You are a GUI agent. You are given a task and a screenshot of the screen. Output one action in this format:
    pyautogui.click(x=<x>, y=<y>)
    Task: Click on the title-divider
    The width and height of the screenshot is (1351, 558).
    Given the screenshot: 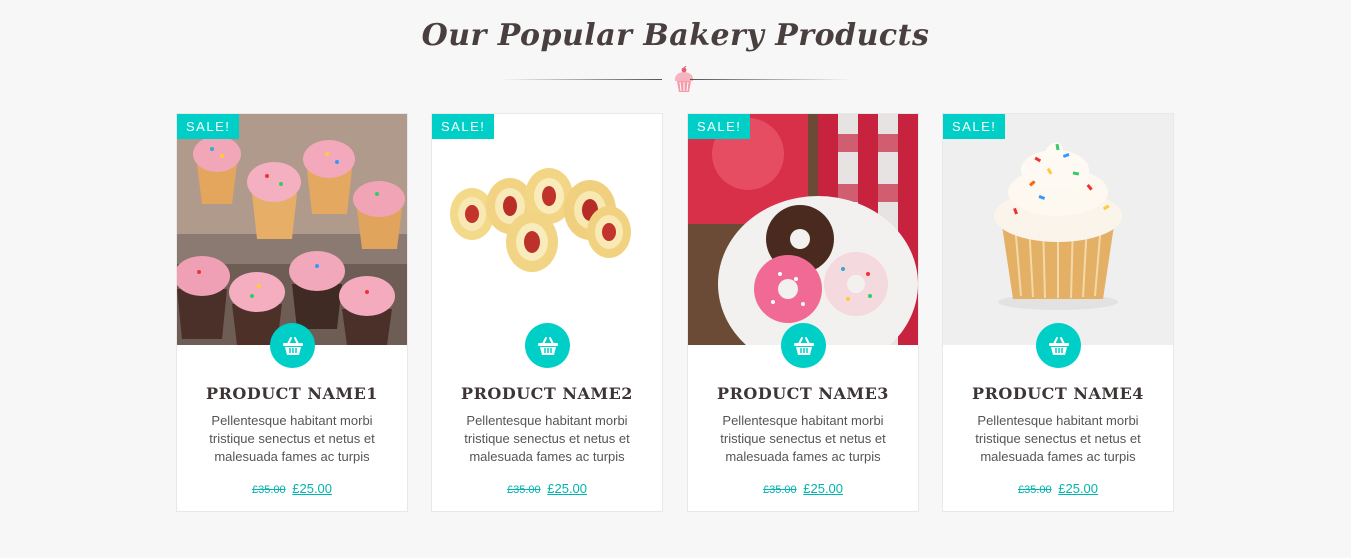 What is the action you would take?
    pyautogui.click(x=676, y=80)
    